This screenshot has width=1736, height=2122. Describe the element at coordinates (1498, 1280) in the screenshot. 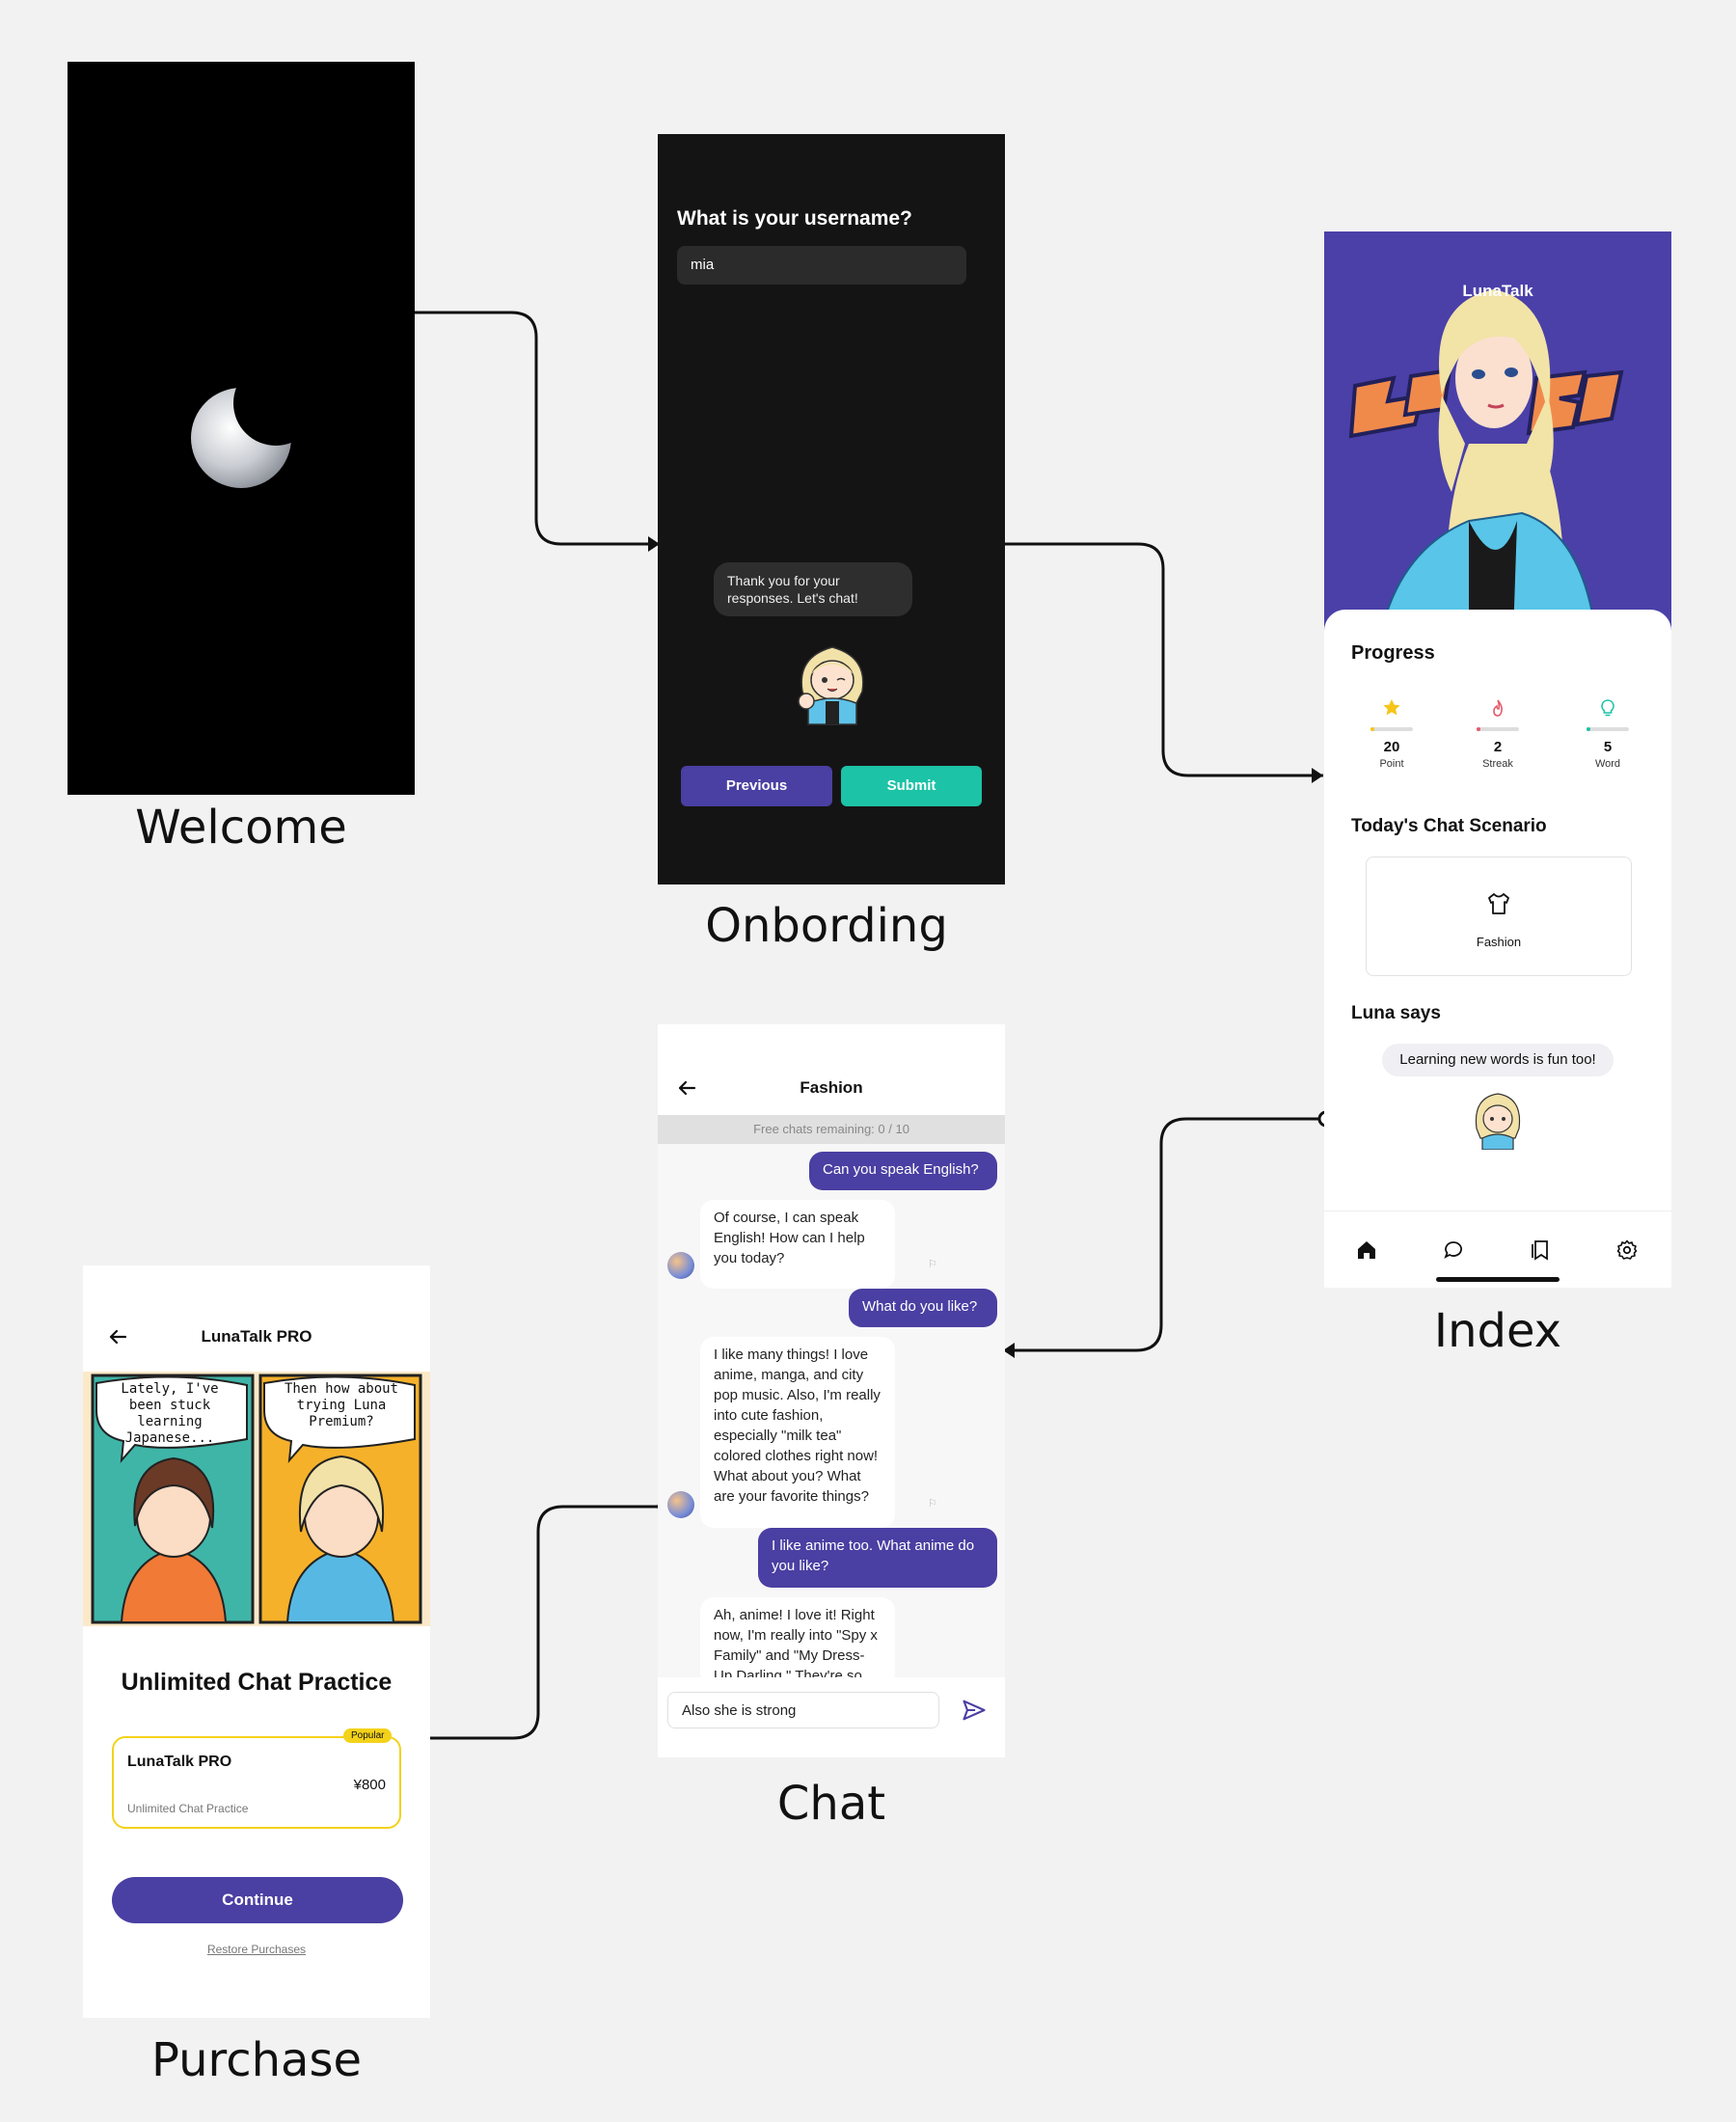

I see `home-indicator` at that location.